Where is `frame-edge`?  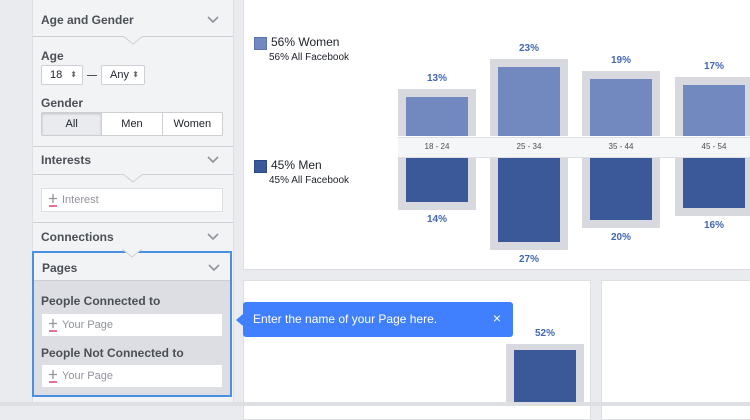
frame-edge is located at coordinates (375, 404).